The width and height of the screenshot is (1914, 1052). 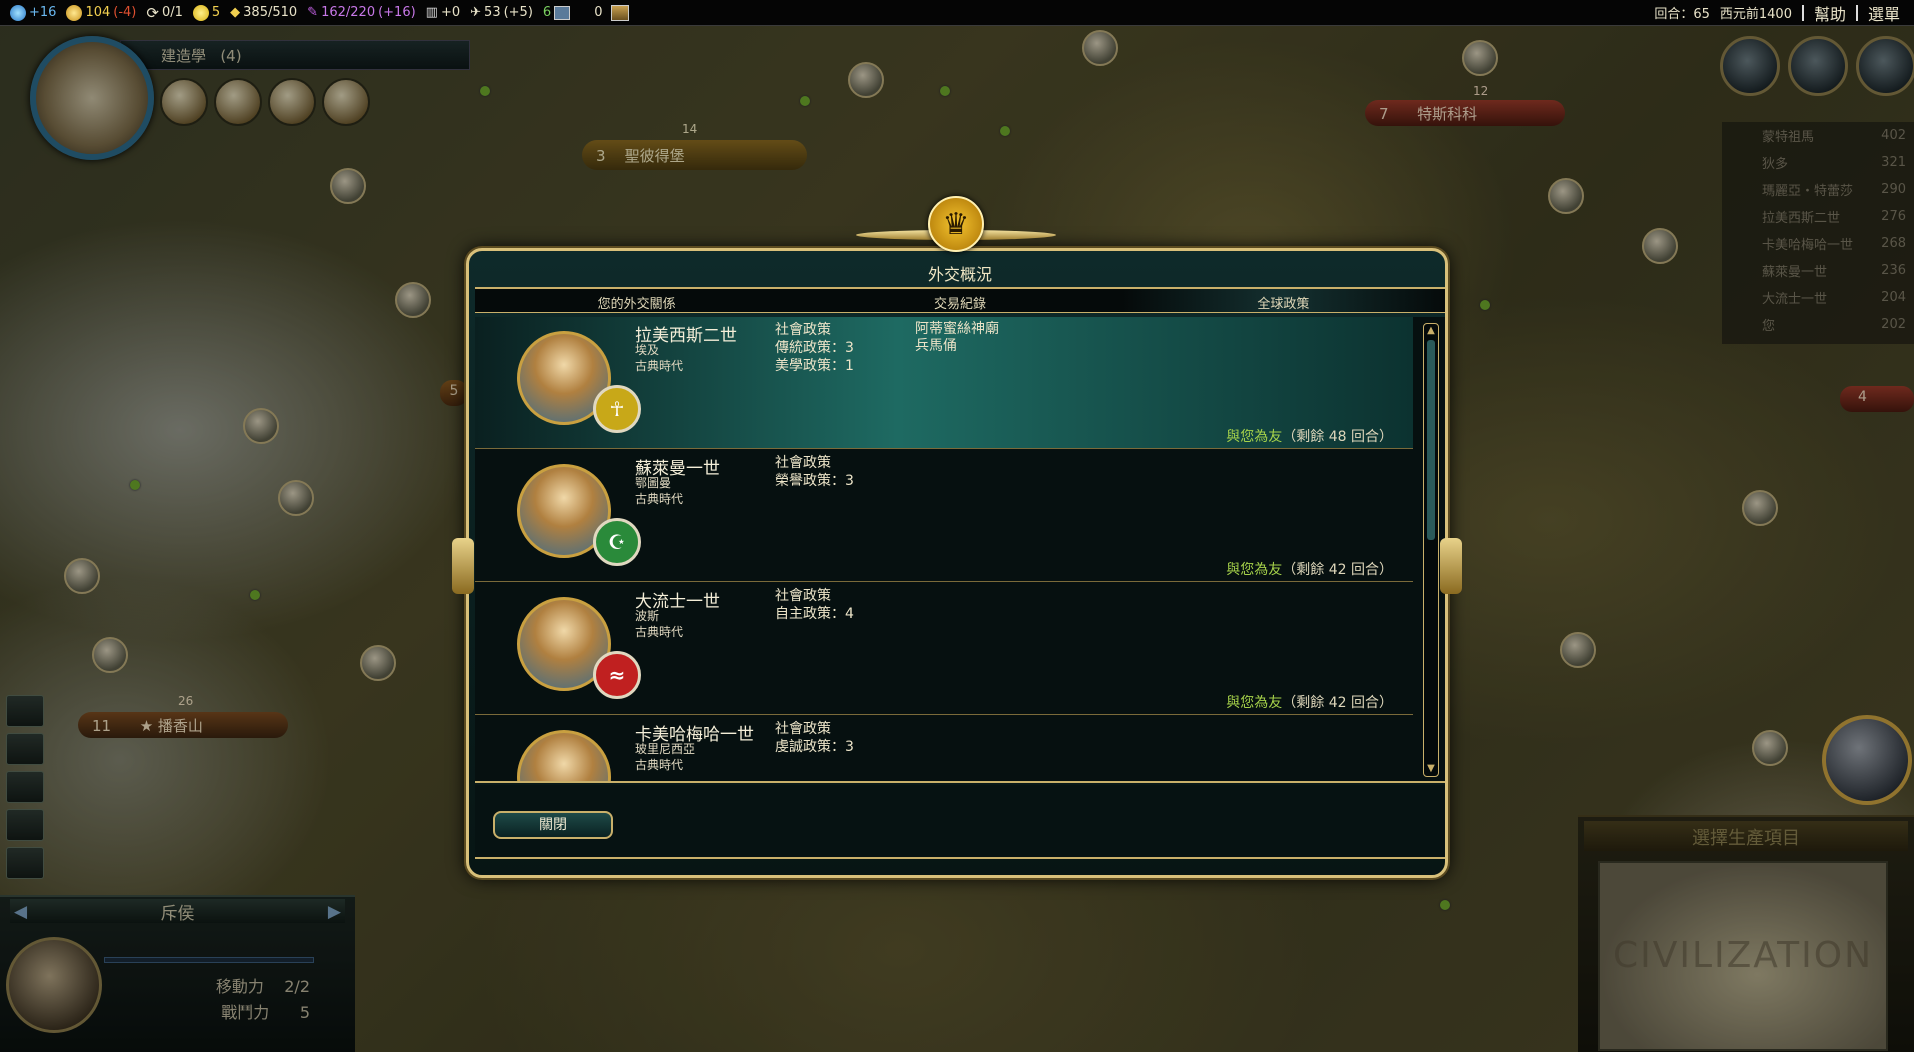 I want to click on leader-portrait, so click(x=564, y=755).